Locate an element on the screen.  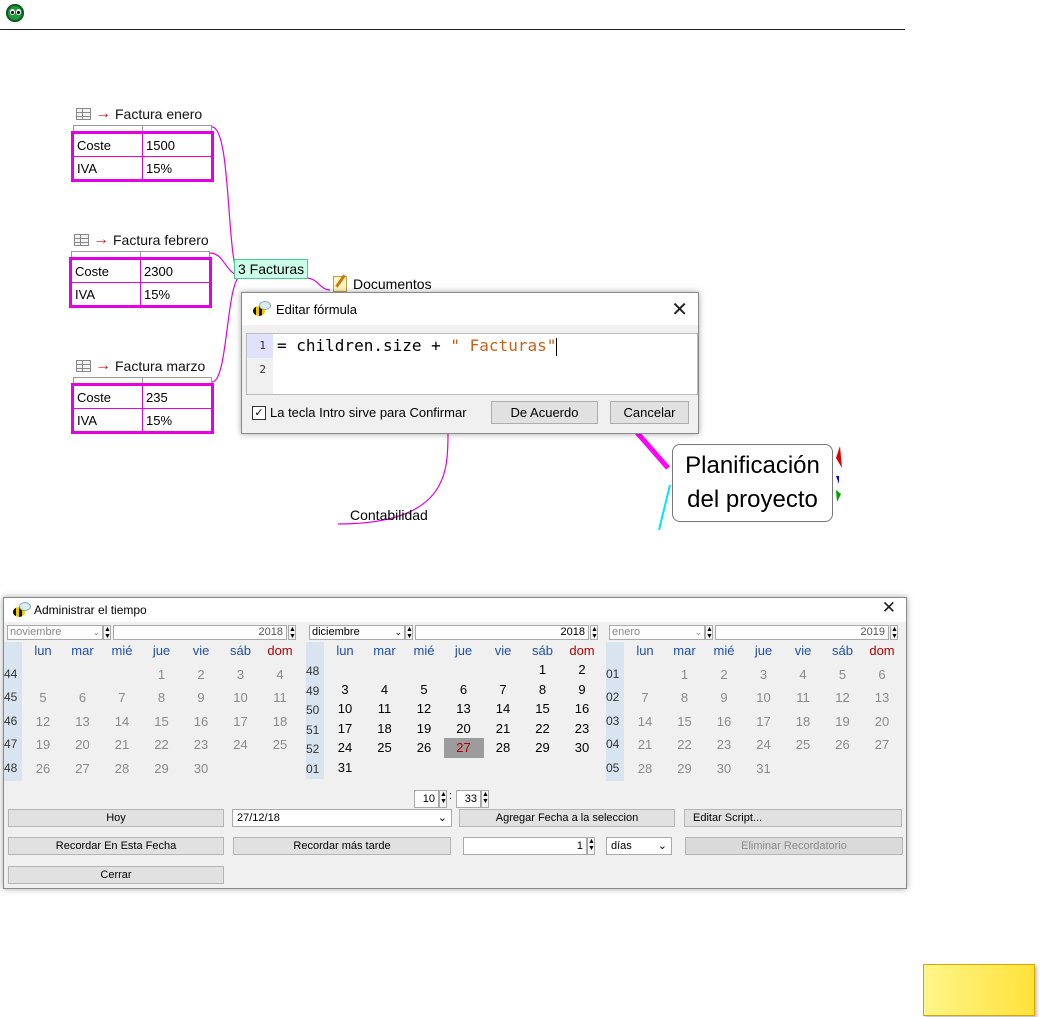
unit-combobox: días ⌄ is located at coordinates (639, 846).